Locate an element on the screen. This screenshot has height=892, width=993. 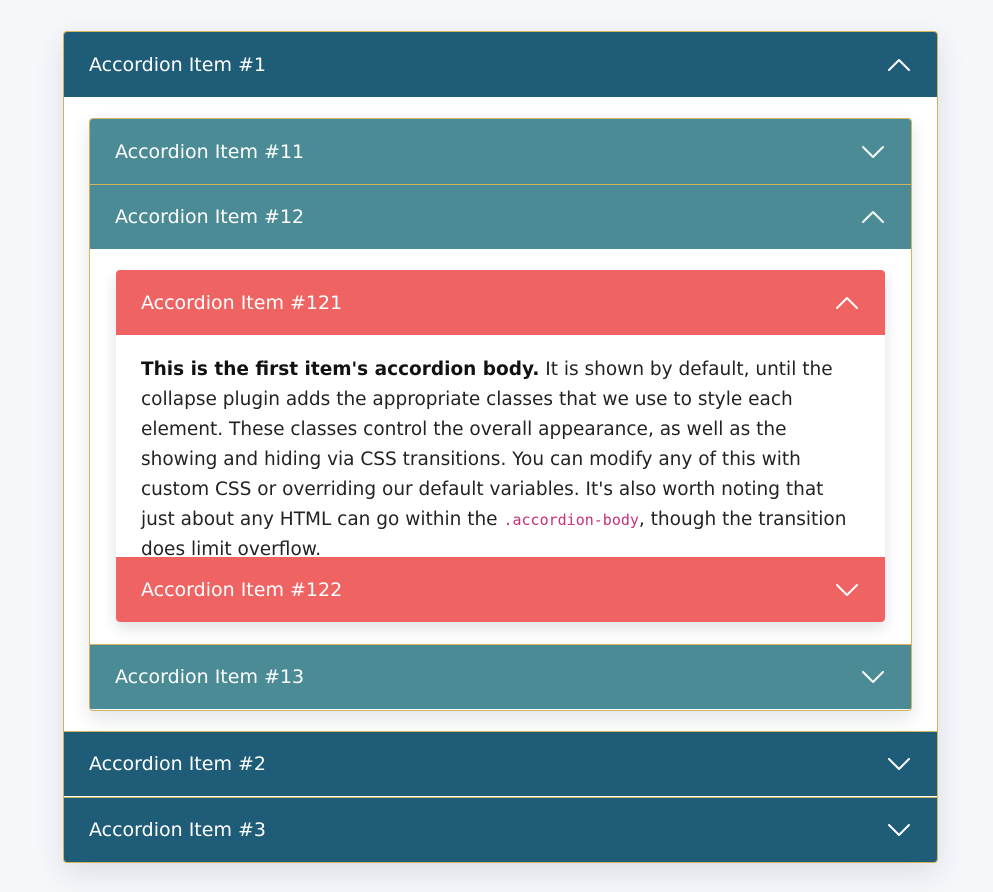
accordion-item-3-label: Accordion Item #3 is located at coordinates (178, 830).